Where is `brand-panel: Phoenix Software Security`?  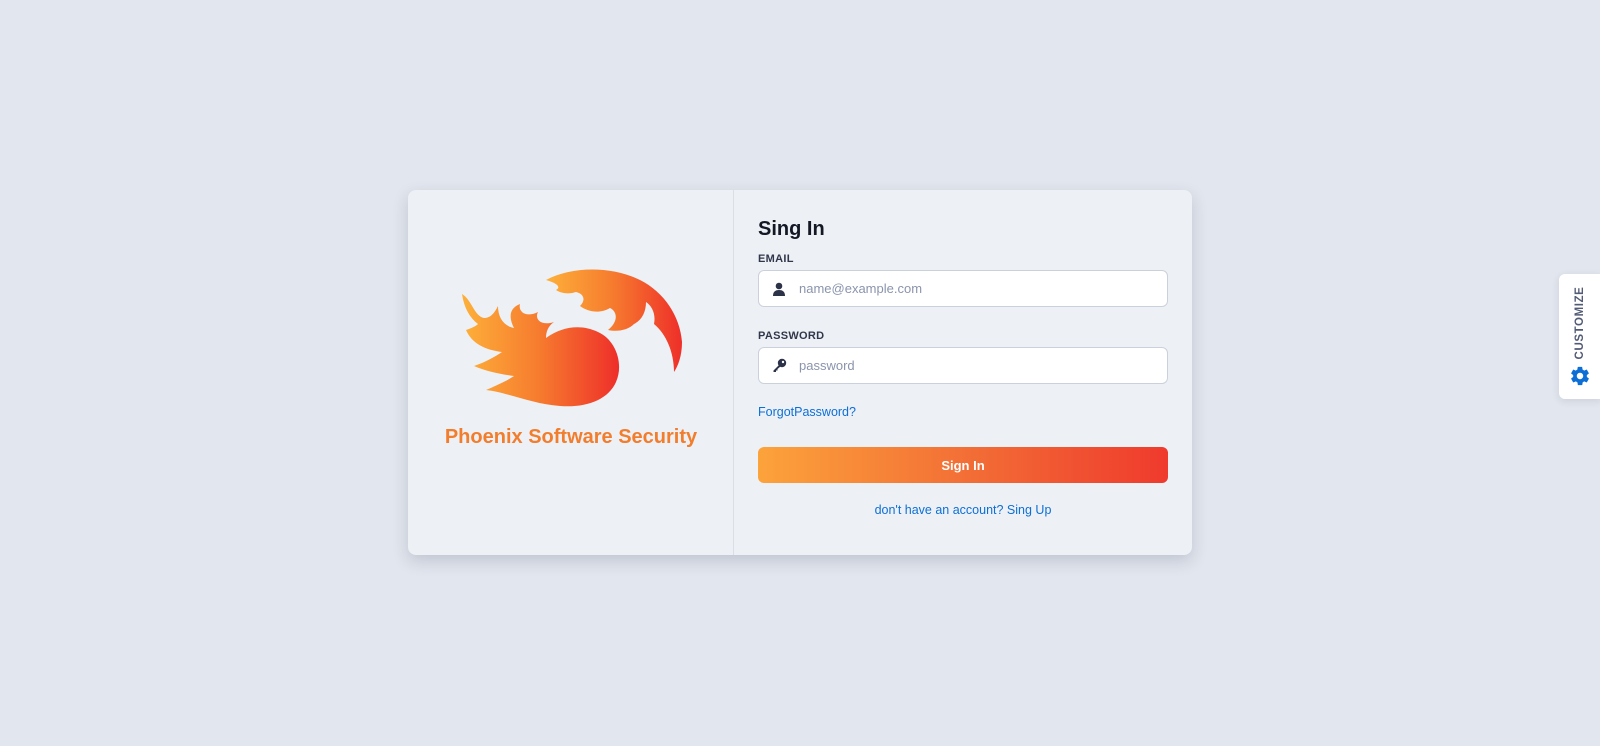
brand-panel: Phoenix Software Security is located at coordinates (571, 372).